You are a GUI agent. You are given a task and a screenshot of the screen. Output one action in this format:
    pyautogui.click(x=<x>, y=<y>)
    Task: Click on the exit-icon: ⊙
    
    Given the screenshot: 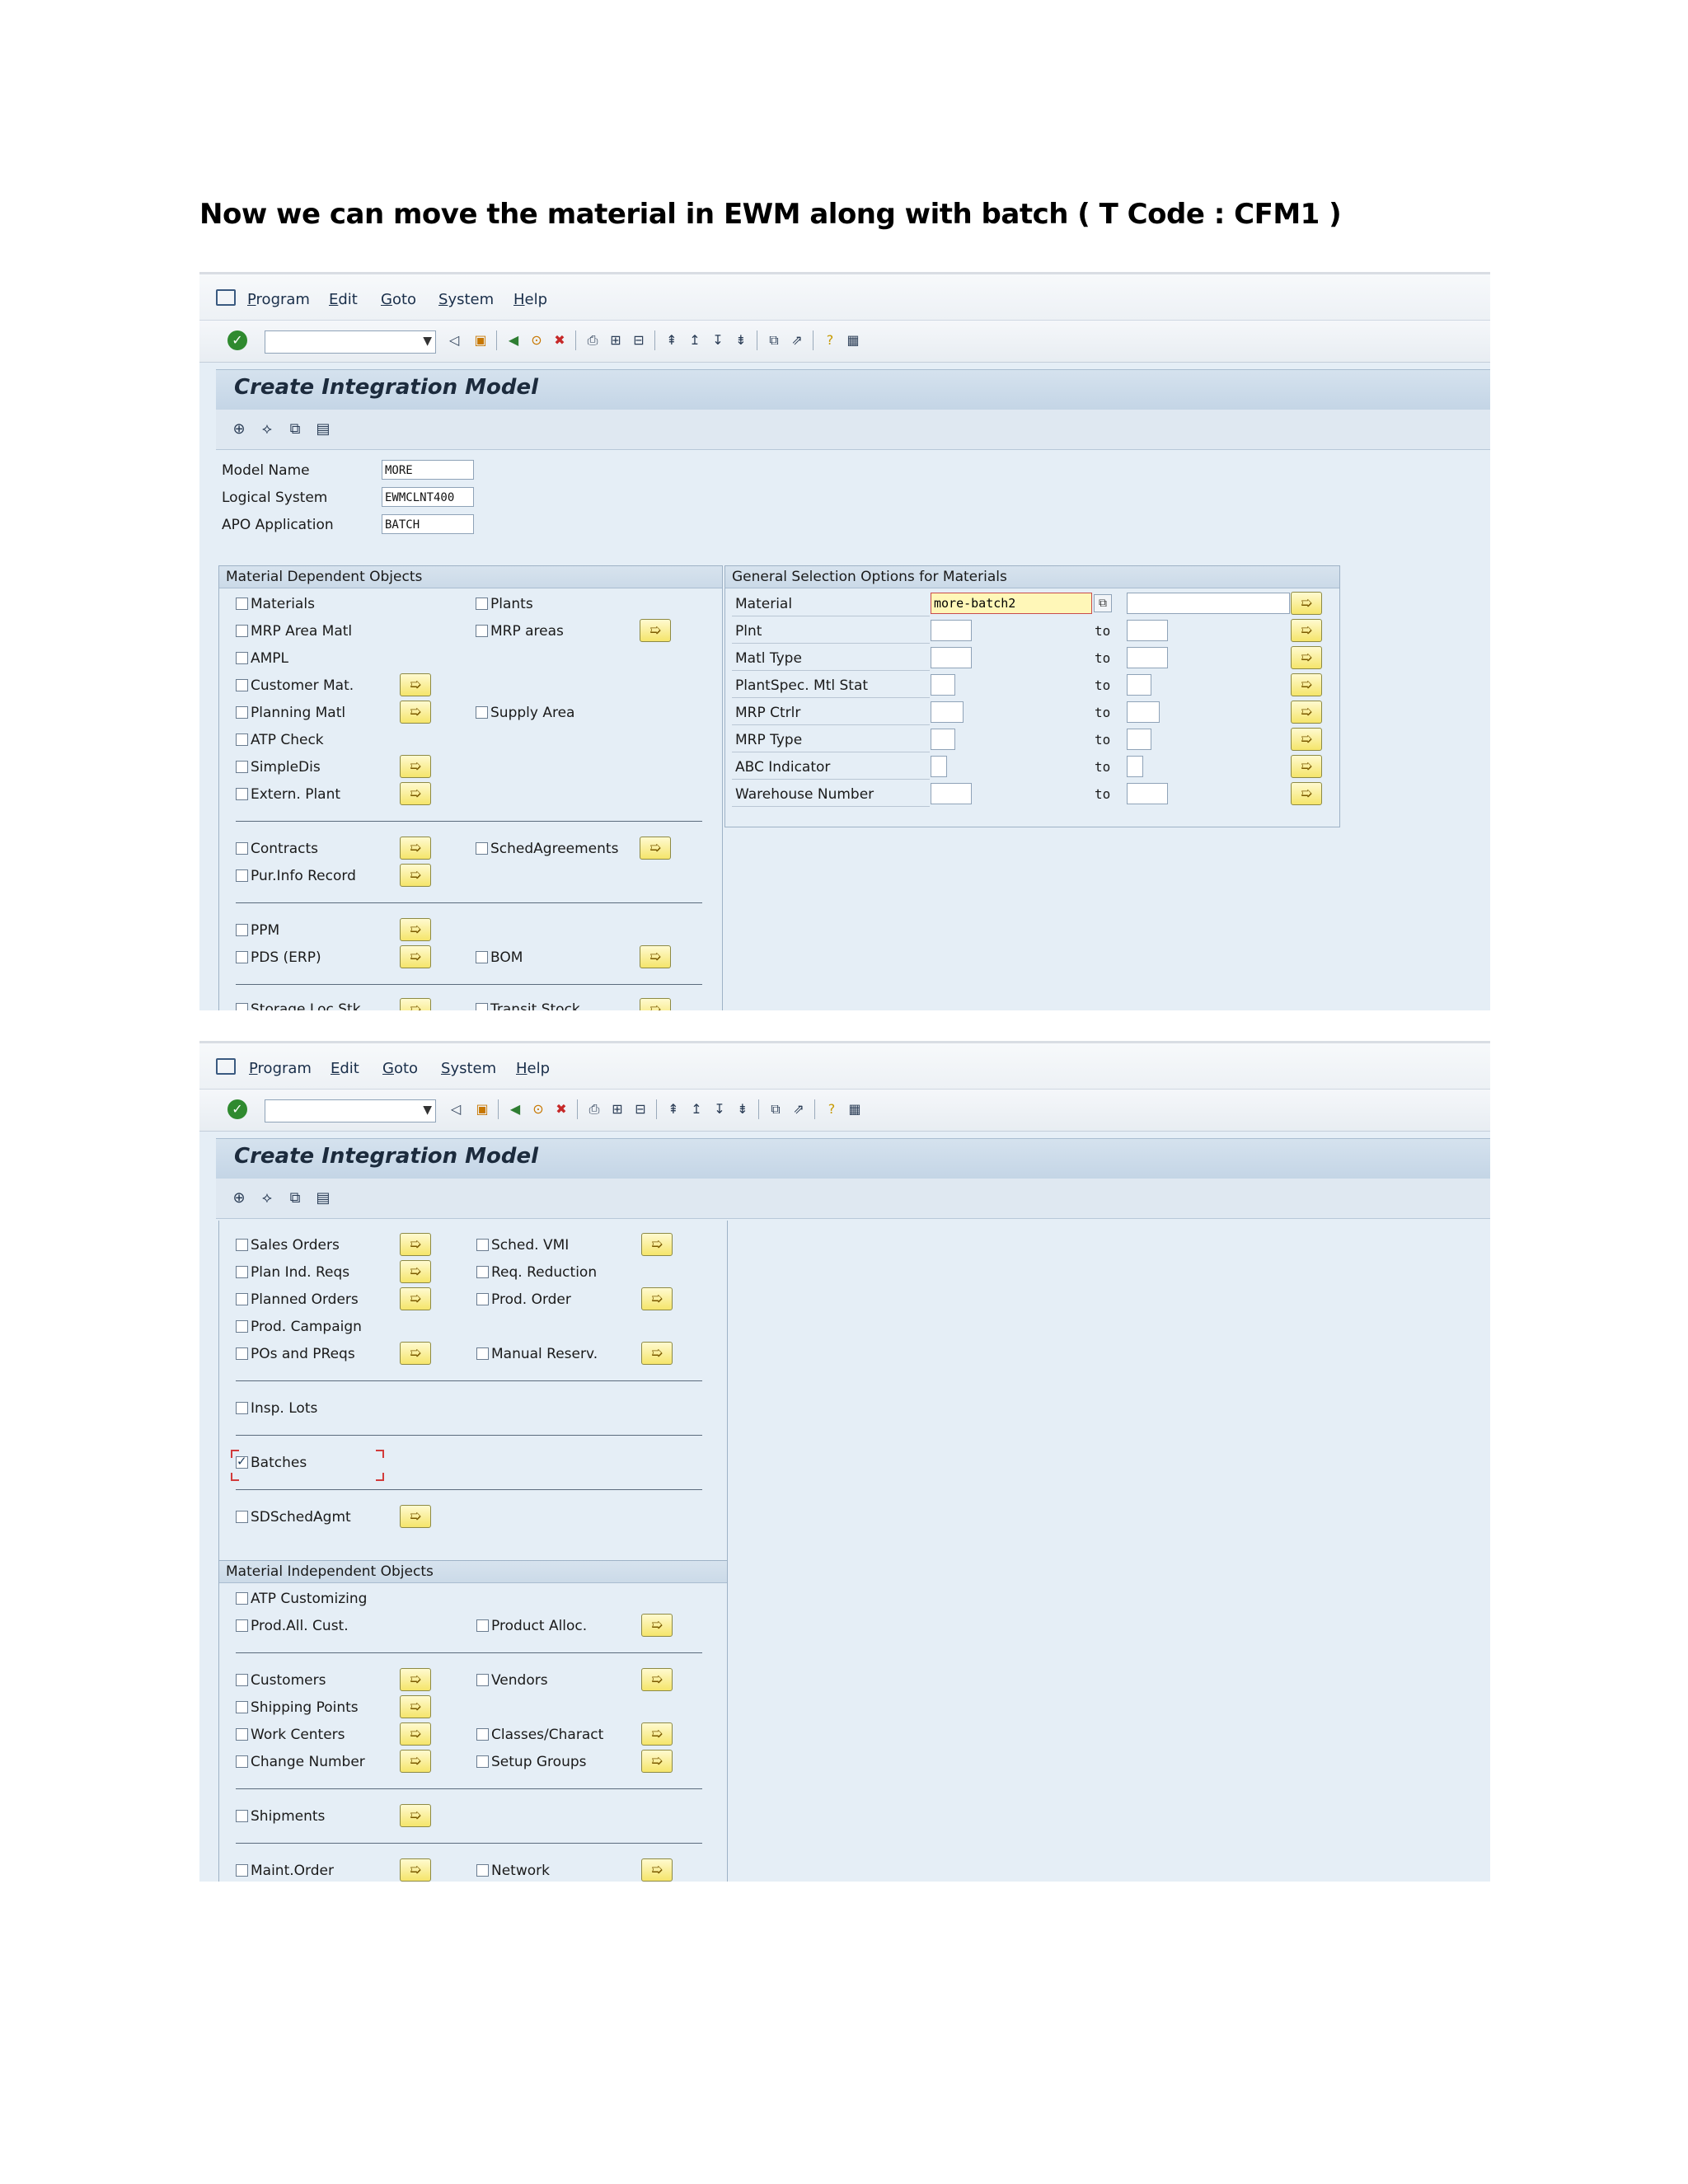 What is the action you would take?
    pyautogui.click(x=538, y=1109)
    